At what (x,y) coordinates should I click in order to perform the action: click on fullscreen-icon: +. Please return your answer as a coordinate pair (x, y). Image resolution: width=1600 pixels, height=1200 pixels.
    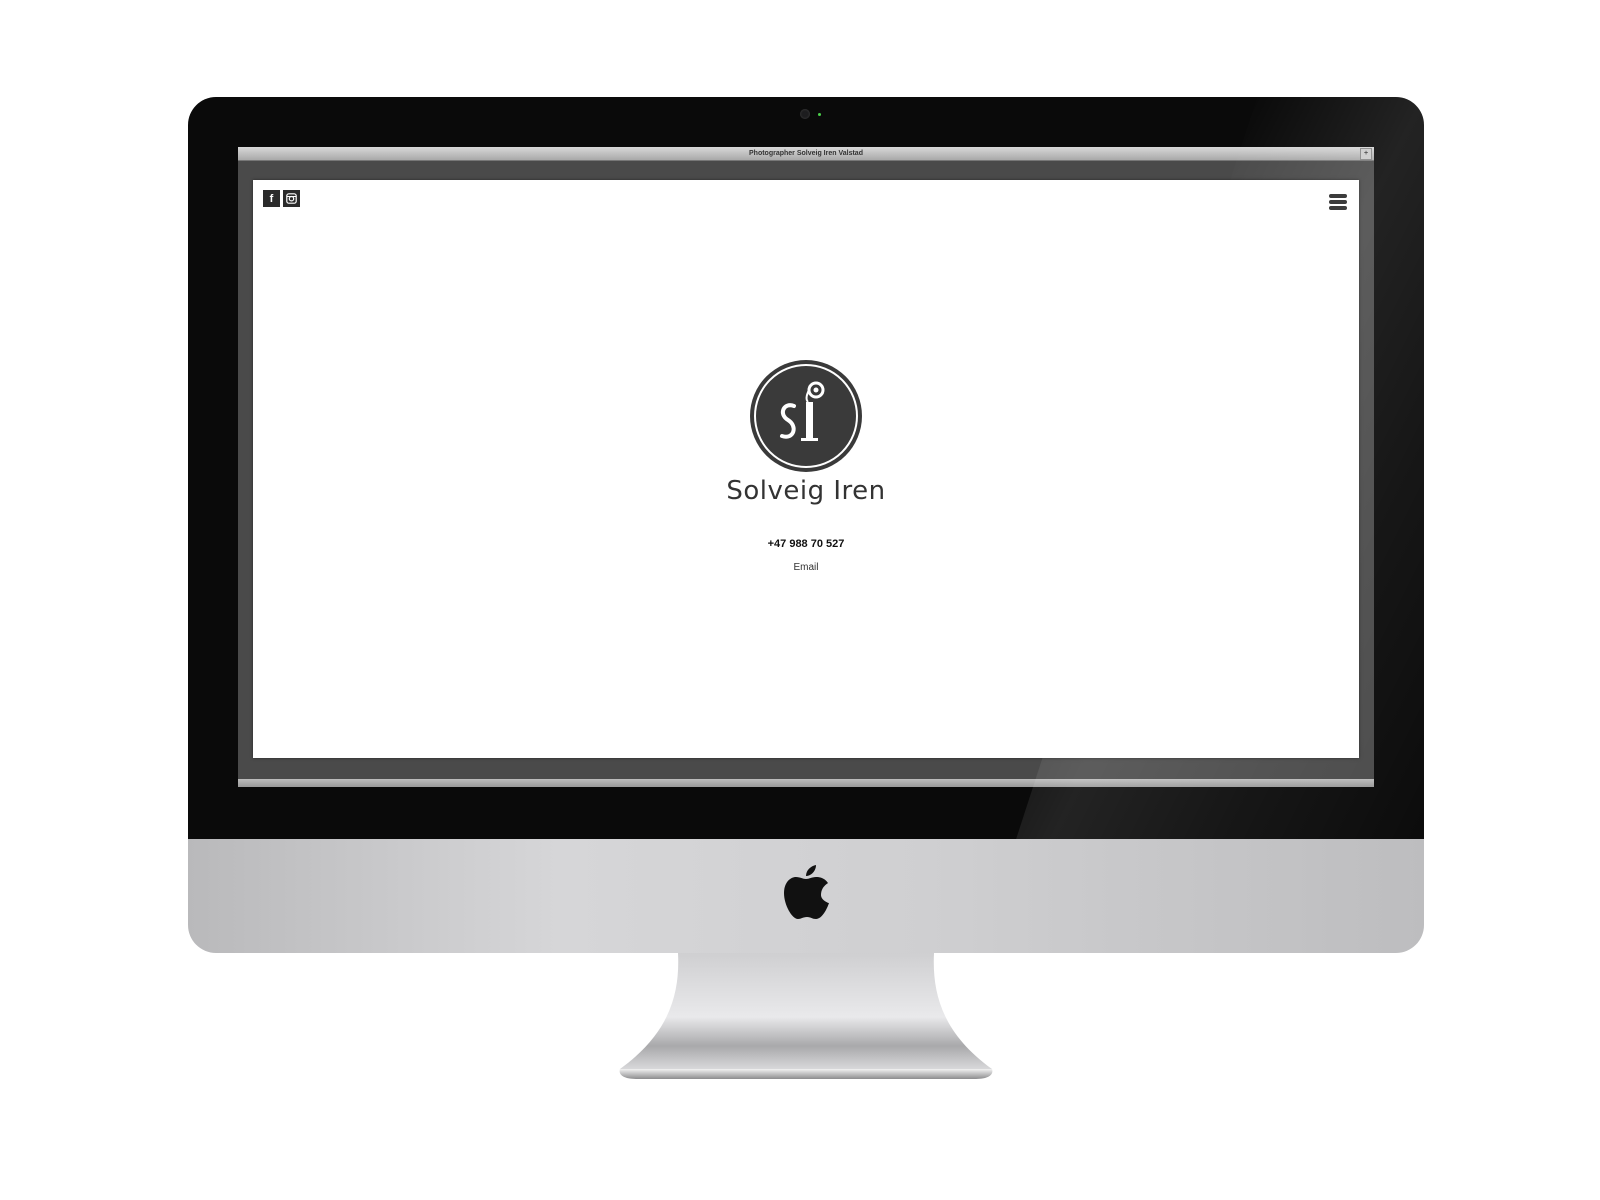
    Looking at the image, I should click on (1366, 154).